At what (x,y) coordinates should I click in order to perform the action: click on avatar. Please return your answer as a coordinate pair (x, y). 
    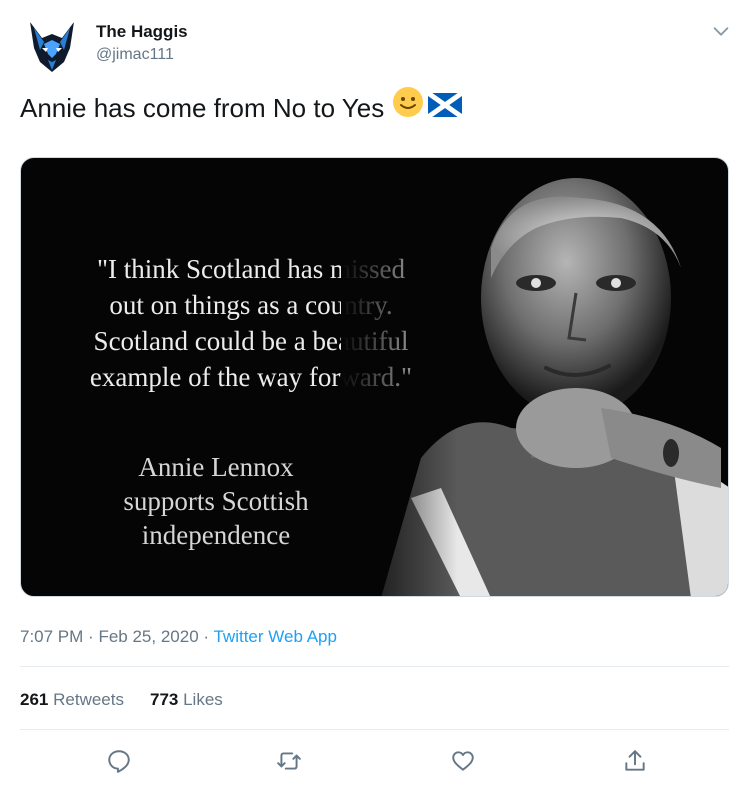
    Looking at the image, I should click on (52, 46).